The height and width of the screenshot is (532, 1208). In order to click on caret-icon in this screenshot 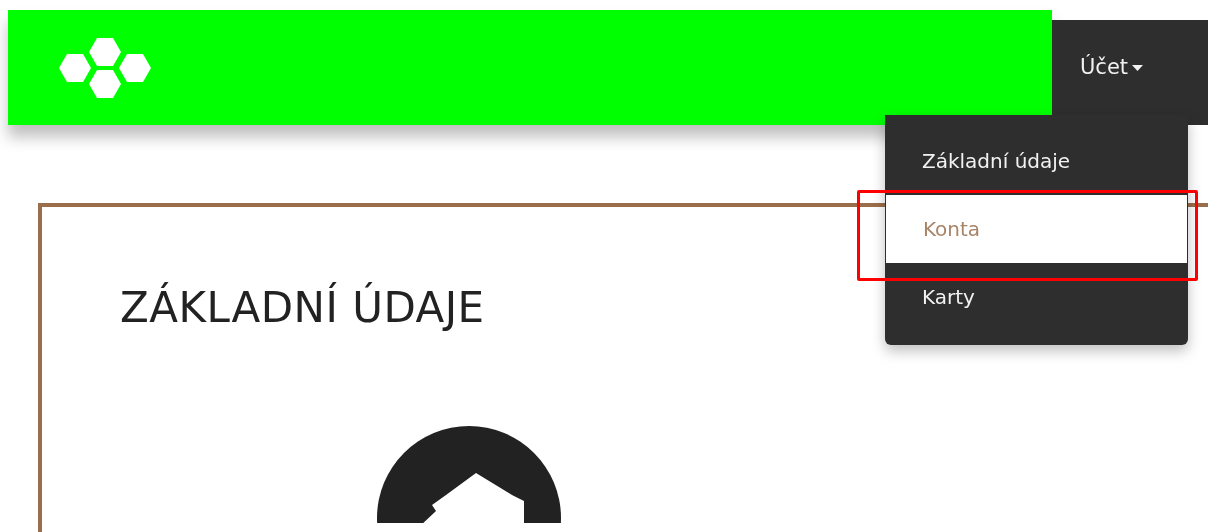, I will do `click(1138, 67)`.